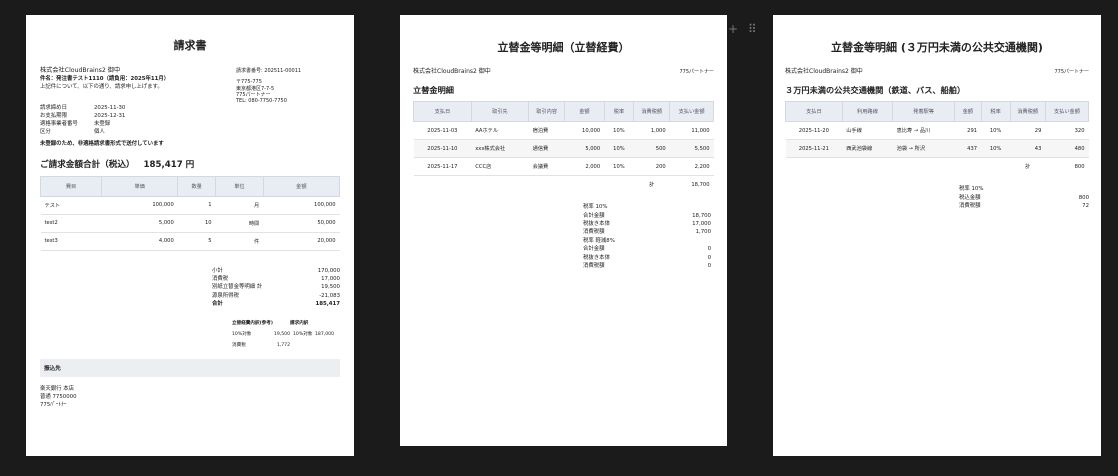  What do you see at coordinates (500, 112) in the screenshot?
I see `column-header: 取引先` at bounding box center [500, 112].